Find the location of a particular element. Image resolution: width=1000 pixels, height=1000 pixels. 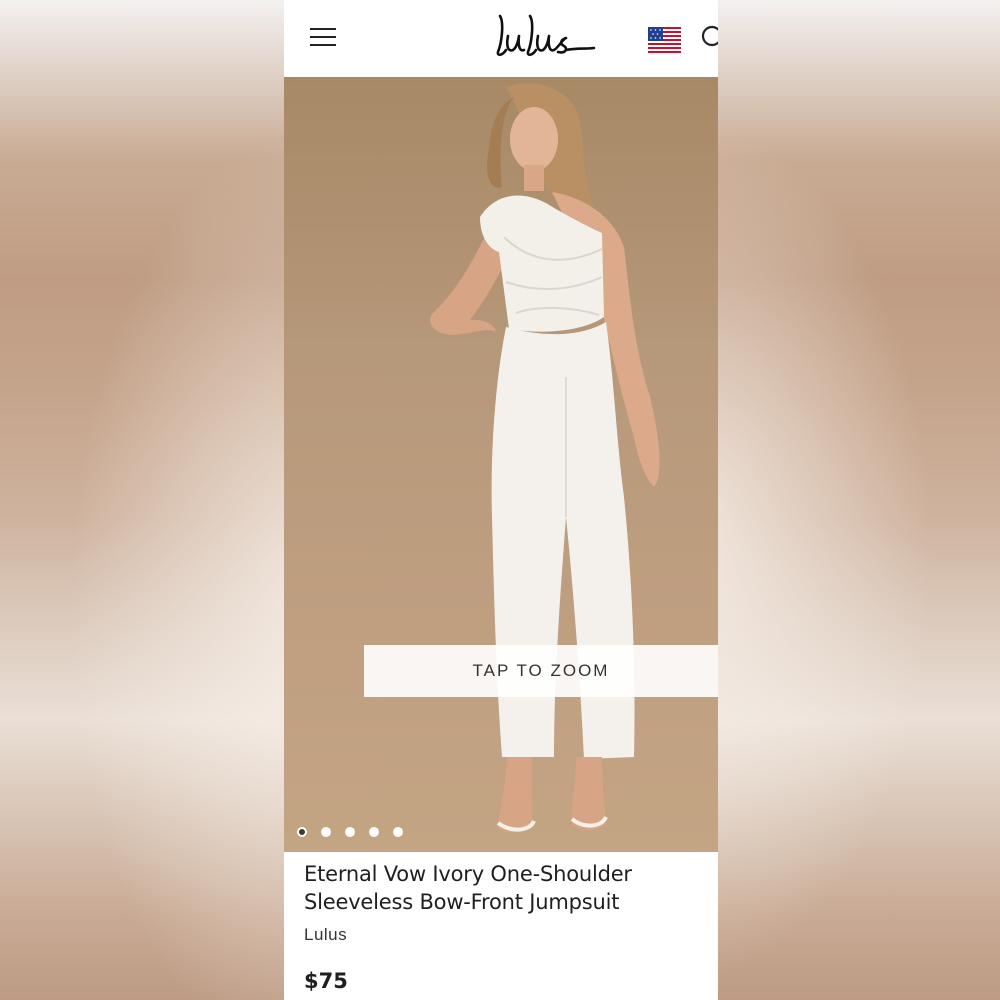

hamburger-menu-icon is located at coordinates (323, 37).